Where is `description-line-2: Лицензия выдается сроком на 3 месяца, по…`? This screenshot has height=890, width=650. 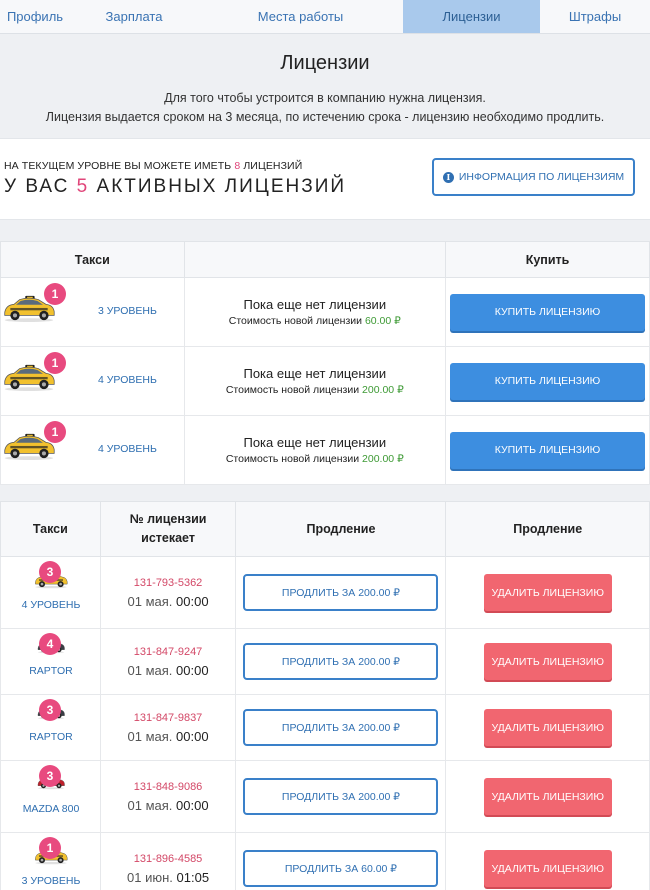 description-line-2: Лицензия выдается сроком на 3 месяца, по… is located at coordinates (325, 117).